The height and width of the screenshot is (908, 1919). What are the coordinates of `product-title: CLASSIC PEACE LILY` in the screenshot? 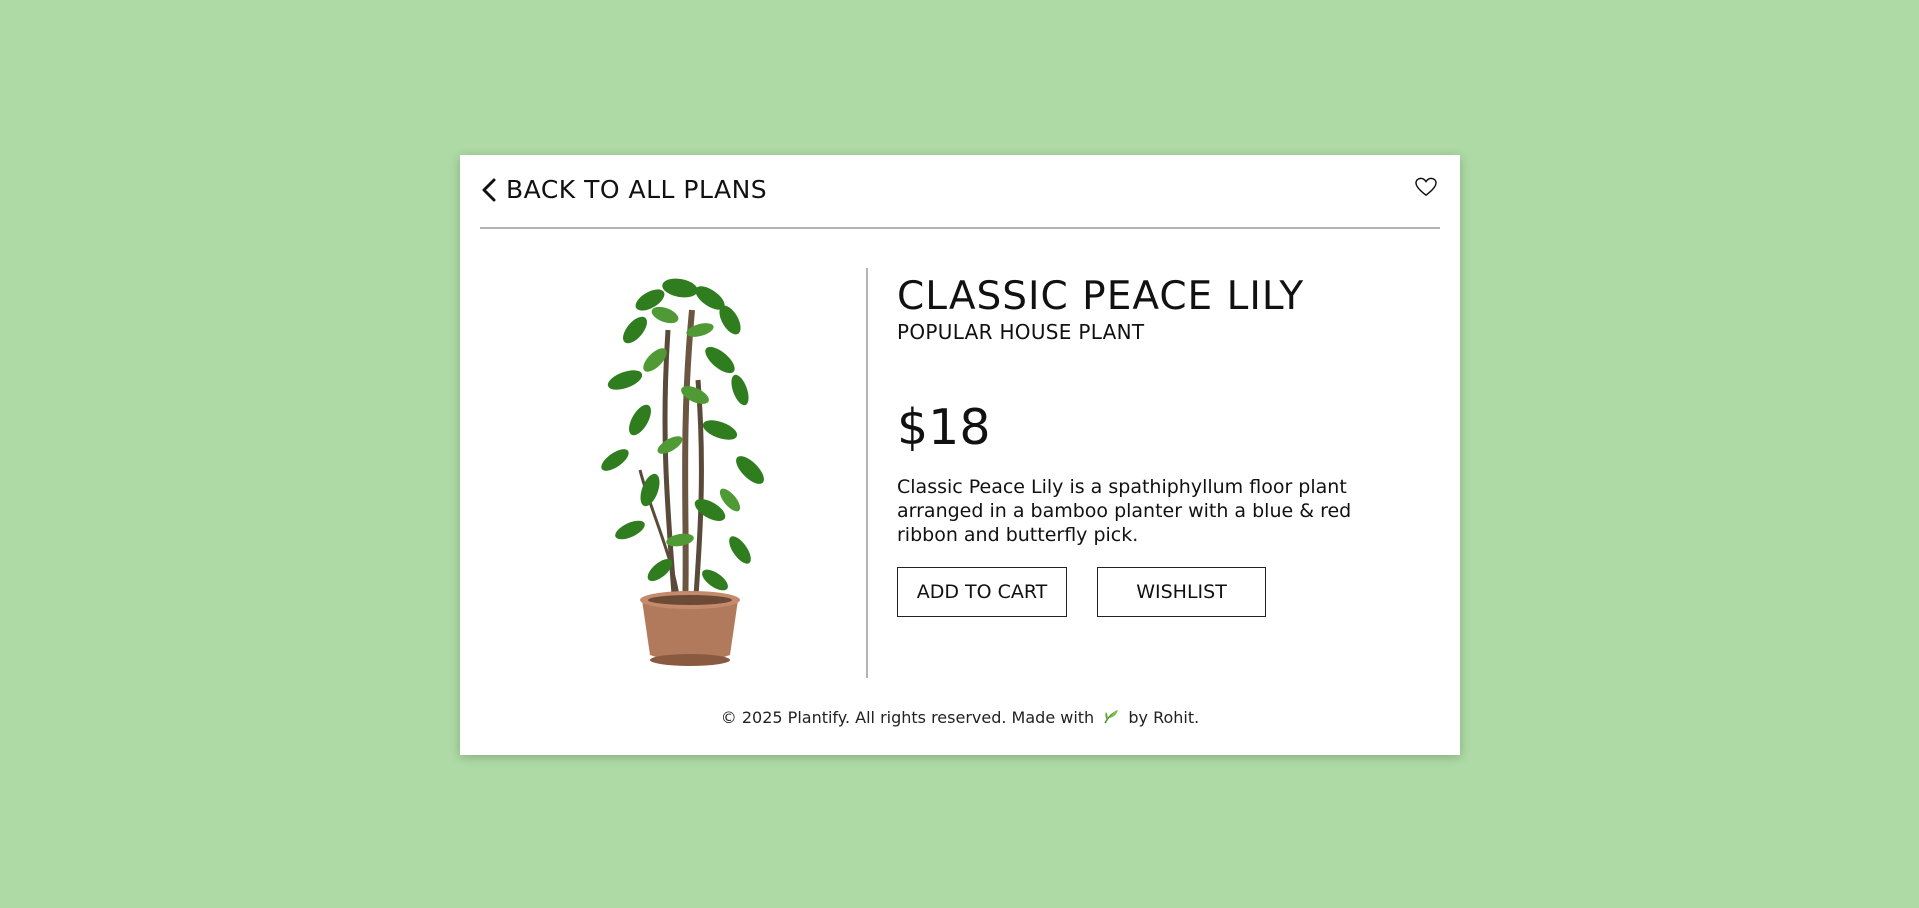 It's located at (1101, 296).